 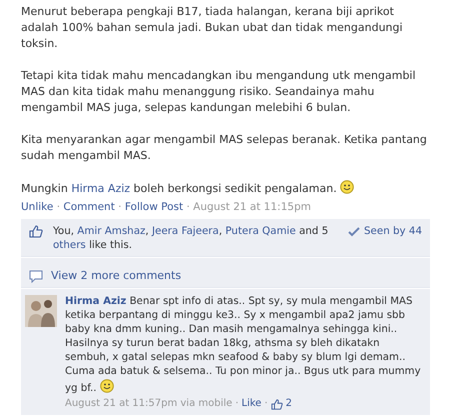 What do you see at coordinates (154, 207) in the screenshot?
I see `action-link: Follow Post` at bounding box center [154, 207].